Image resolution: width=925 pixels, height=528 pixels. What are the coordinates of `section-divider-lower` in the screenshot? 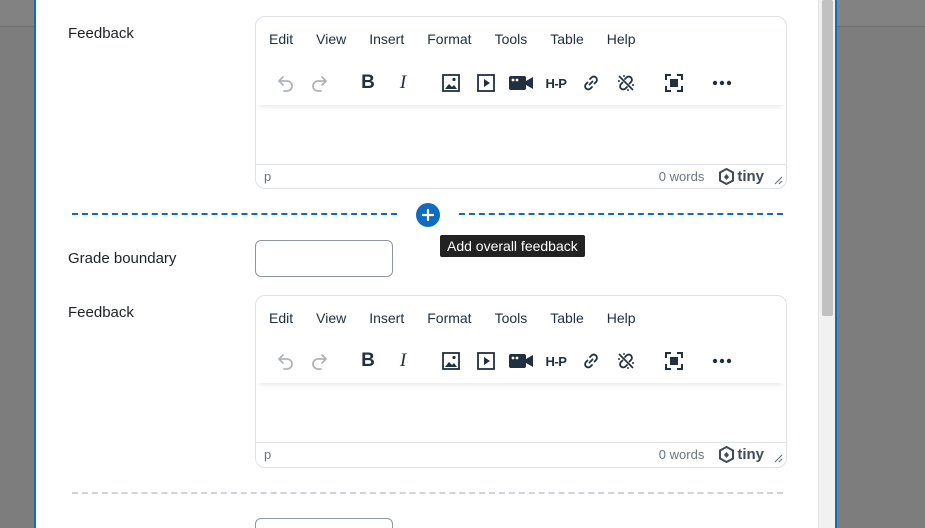 It's located at (427, 493).